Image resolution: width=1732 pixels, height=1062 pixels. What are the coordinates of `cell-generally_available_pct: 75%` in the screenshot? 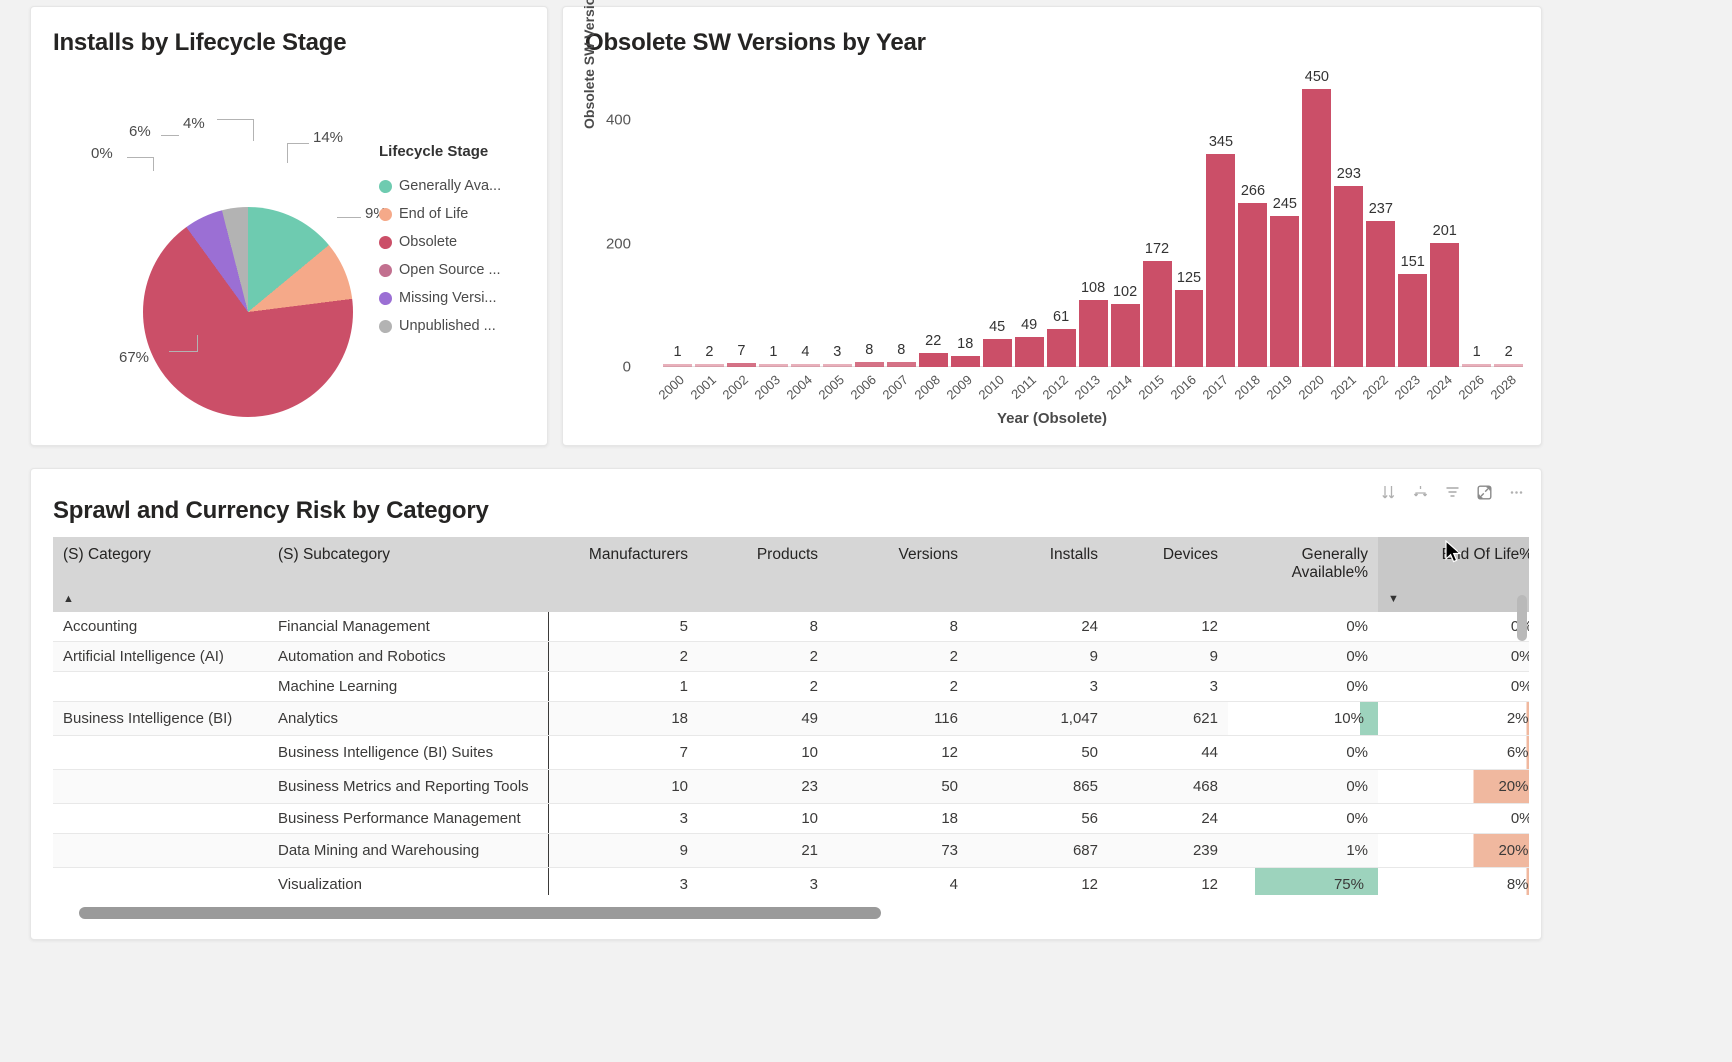 It's located at (1303, 881).